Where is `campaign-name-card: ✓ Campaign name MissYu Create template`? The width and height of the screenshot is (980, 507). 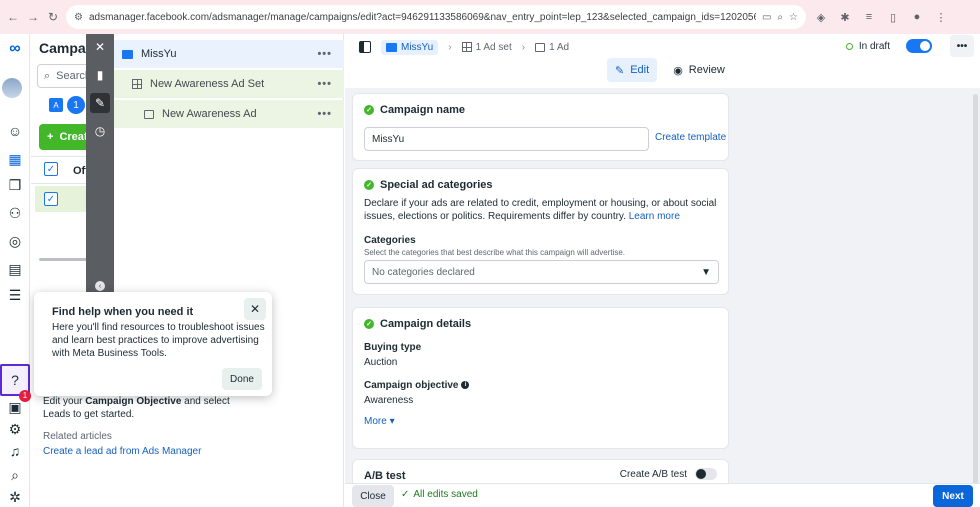
campaign-name-card: ✓ Campaign name MissYu Create template is located at coordinates (540, 127).